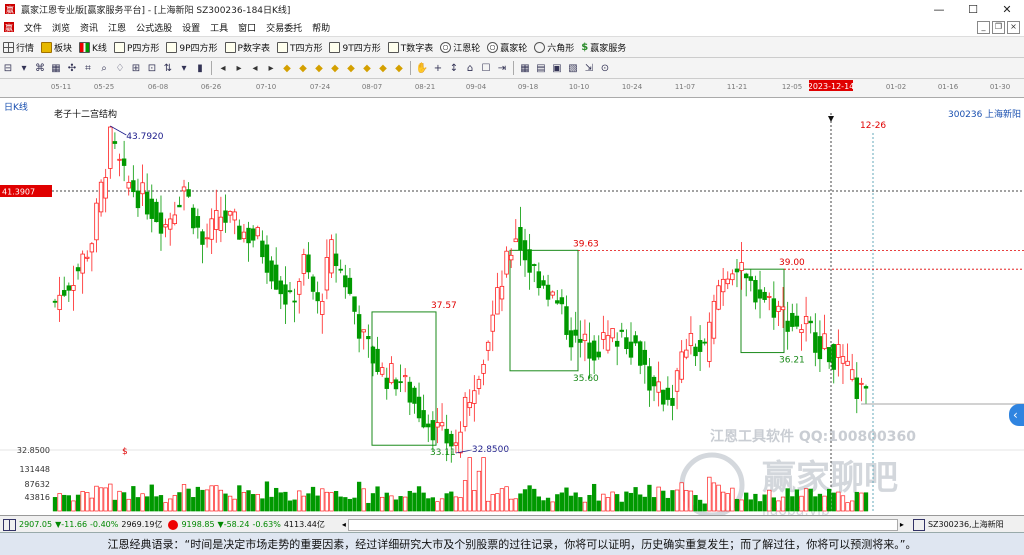 The image size is (1024, 555). What do you see at coordinates (154, 27) in the screenshot?
I see `menu-formula: 公式选股` at bounding box center [154, 27].